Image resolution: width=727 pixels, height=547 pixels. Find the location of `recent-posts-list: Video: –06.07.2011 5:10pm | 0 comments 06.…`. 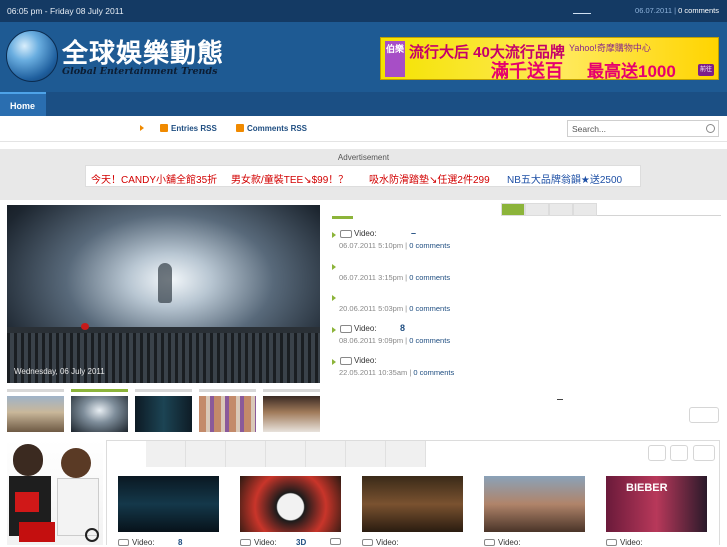

recent-posts-list: Video: –06.07.2011 5:10pm | 0 comments 06.… is located at coordinates (412, 295).